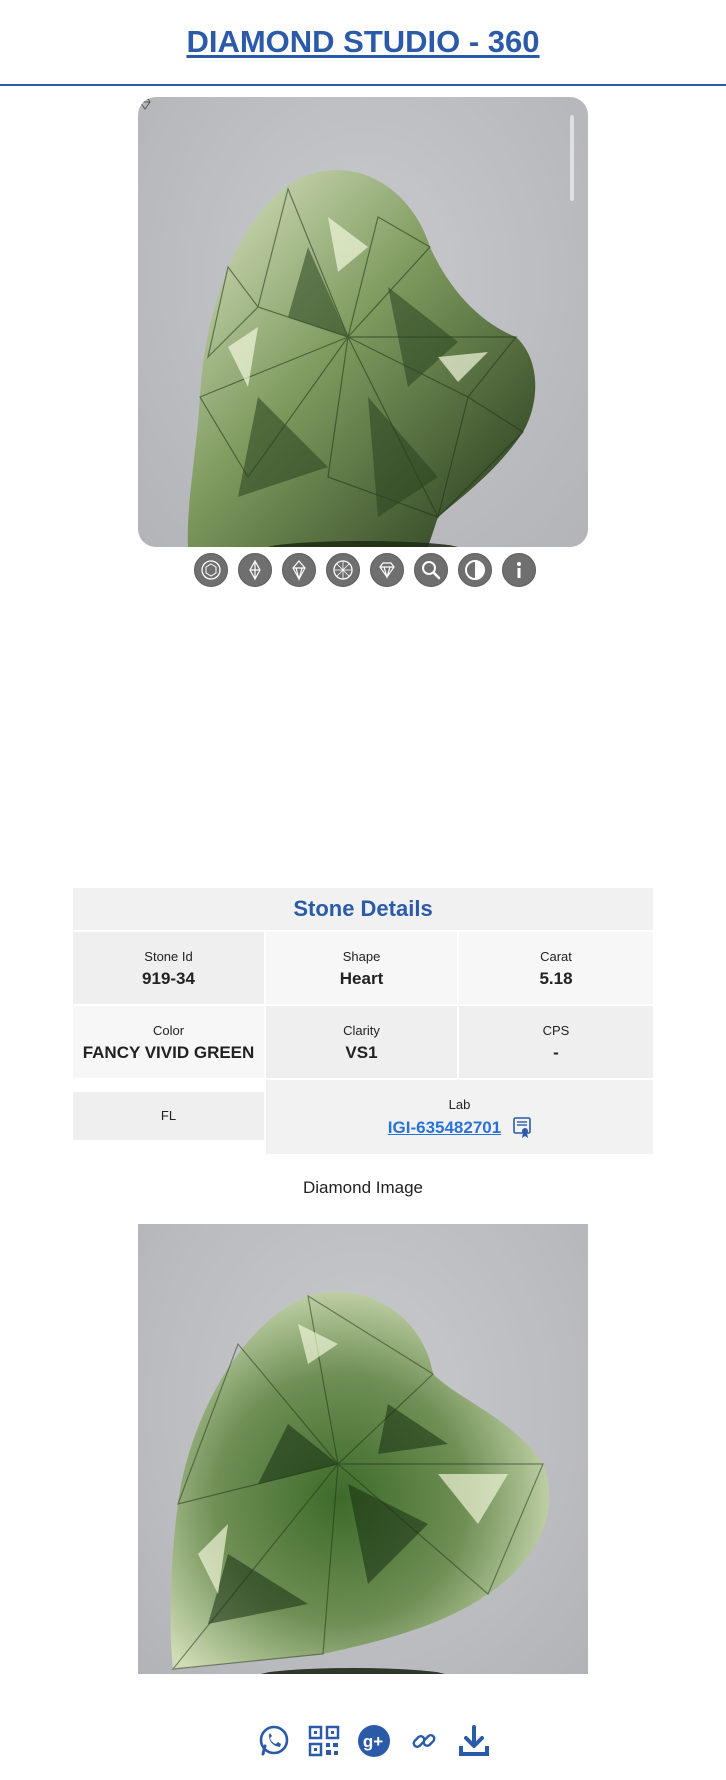  What do you see at coordinates (168, 978) in the screenshot?
I see `stone-id-value: 919-34` at bounding box center [168, 978].